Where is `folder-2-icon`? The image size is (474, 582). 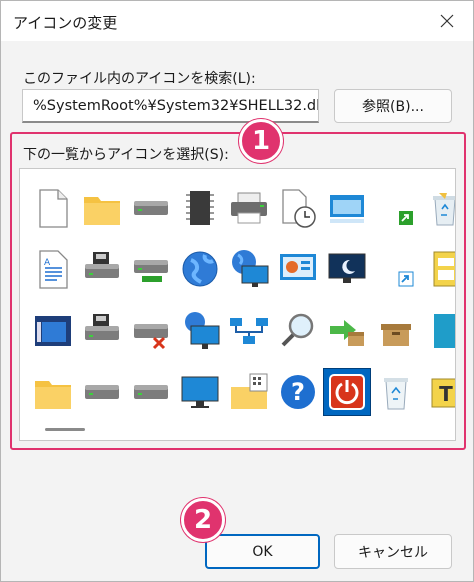 folder-2-icon is located at coordinates (53, 392).